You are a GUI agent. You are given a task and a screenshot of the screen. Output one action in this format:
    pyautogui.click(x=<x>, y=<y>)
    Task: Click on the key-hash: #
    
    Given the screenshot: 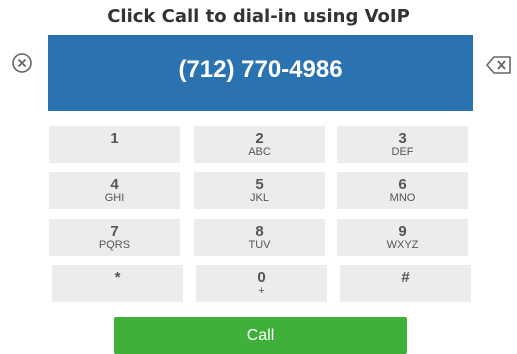 What is the action you would take?
    pyautogui.click(x=405, y=283)
    